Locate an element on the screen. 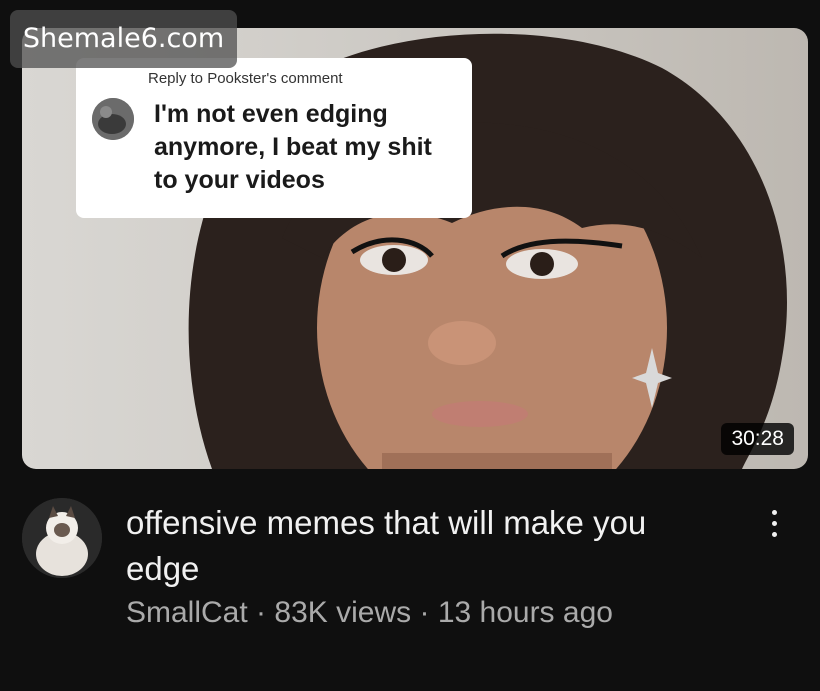  cat-avatar-image is located at coordinates (62, 538).